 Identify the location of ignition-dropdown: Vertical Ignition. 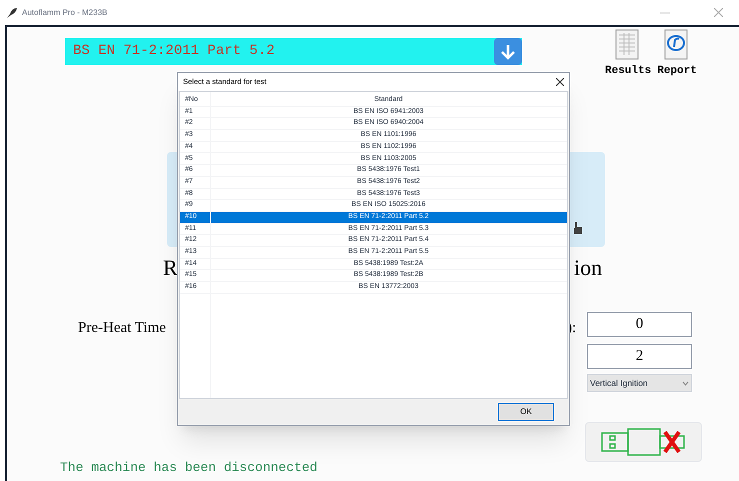
(639, 383).